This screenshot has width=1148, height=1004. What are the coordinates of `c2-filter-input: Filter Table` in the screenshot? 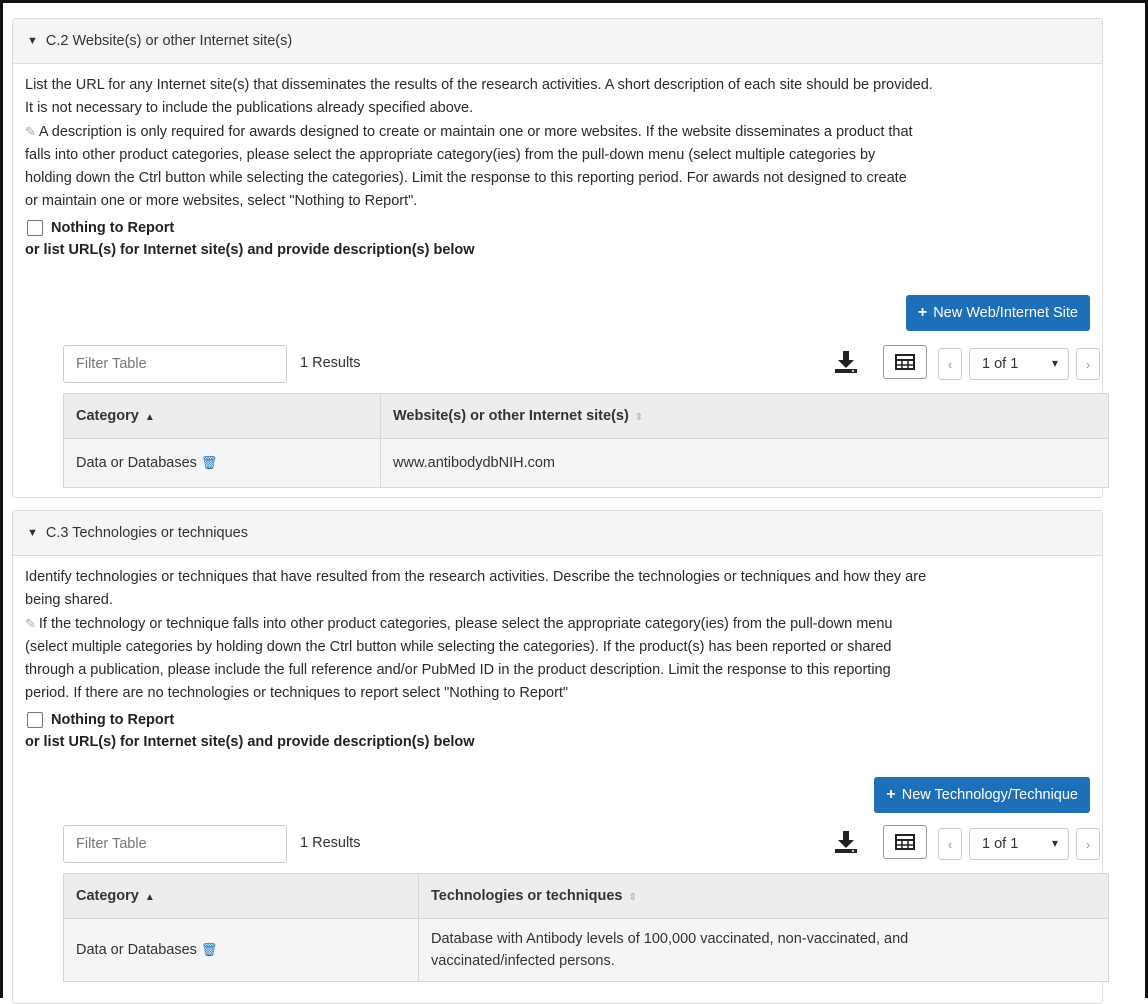 It's located at (175, 364).